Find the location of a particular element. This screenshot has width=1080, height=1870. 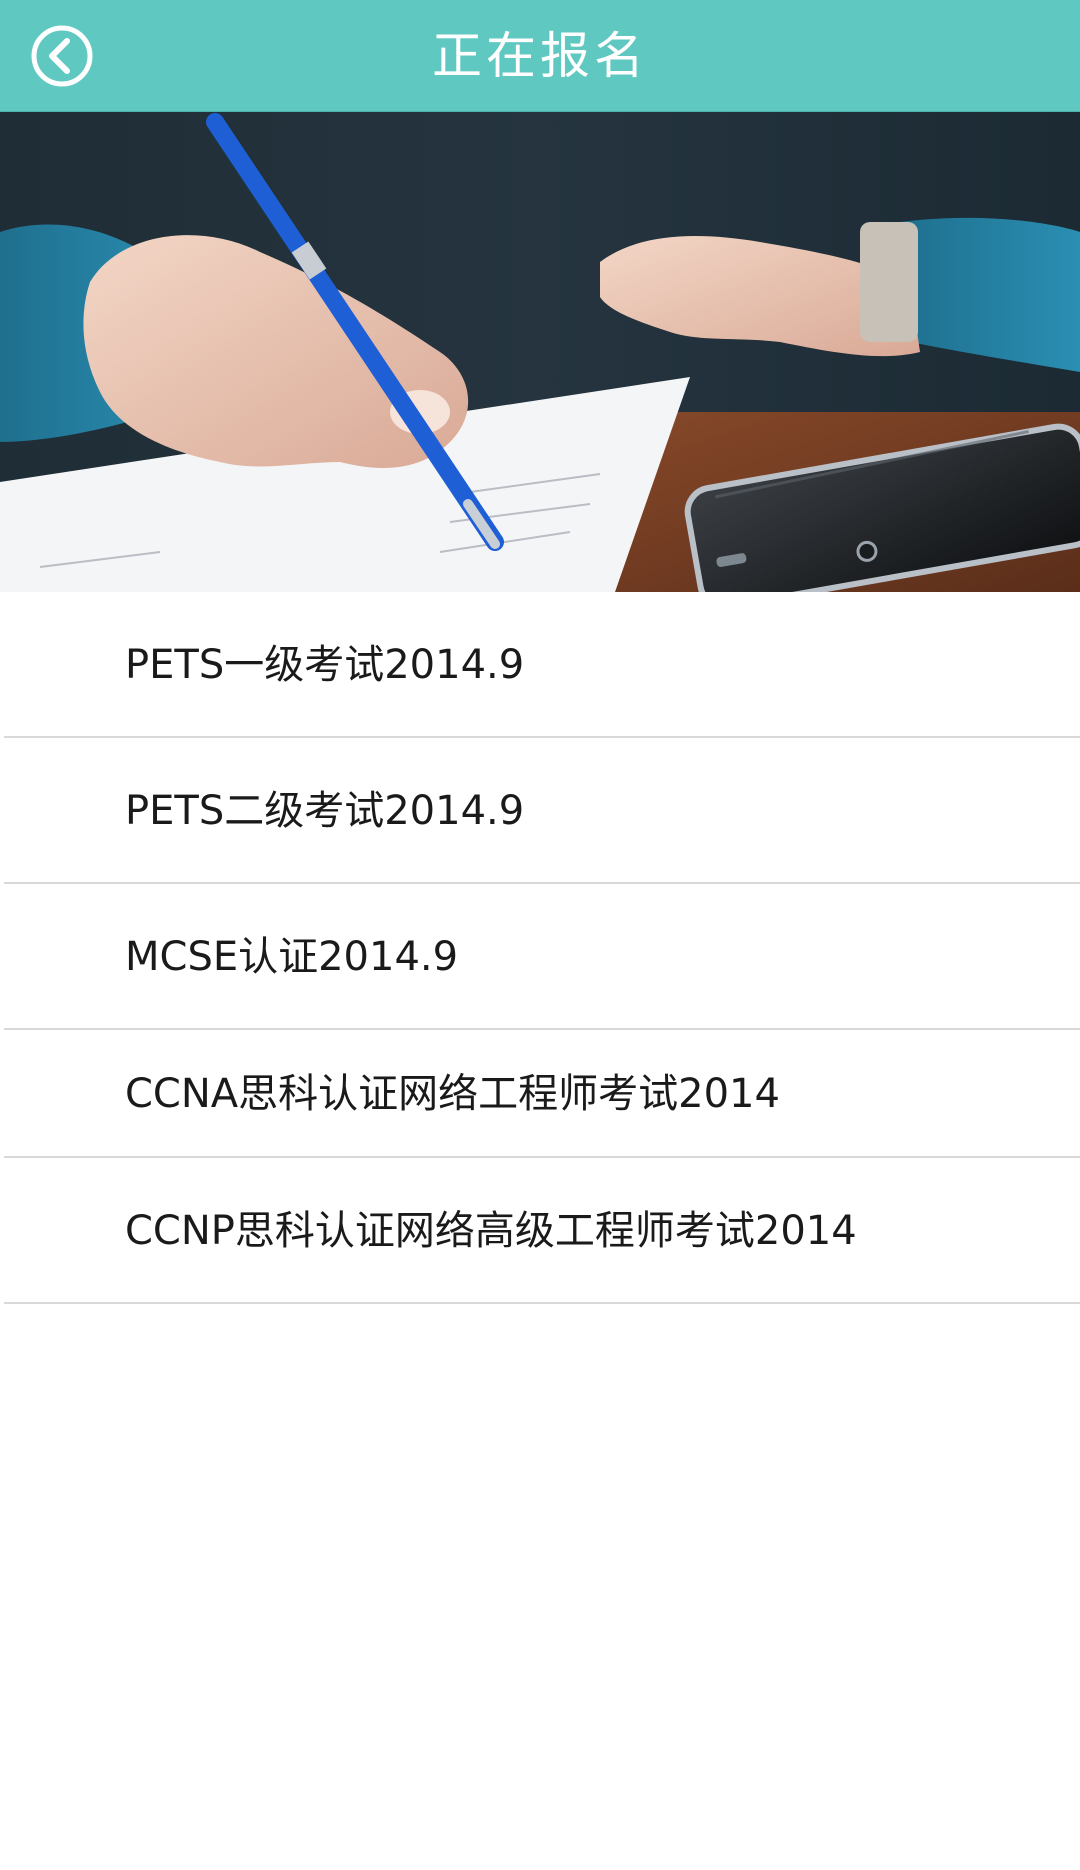

list-item: MCSE认证2014.9 is located at coordinates (542, 957).